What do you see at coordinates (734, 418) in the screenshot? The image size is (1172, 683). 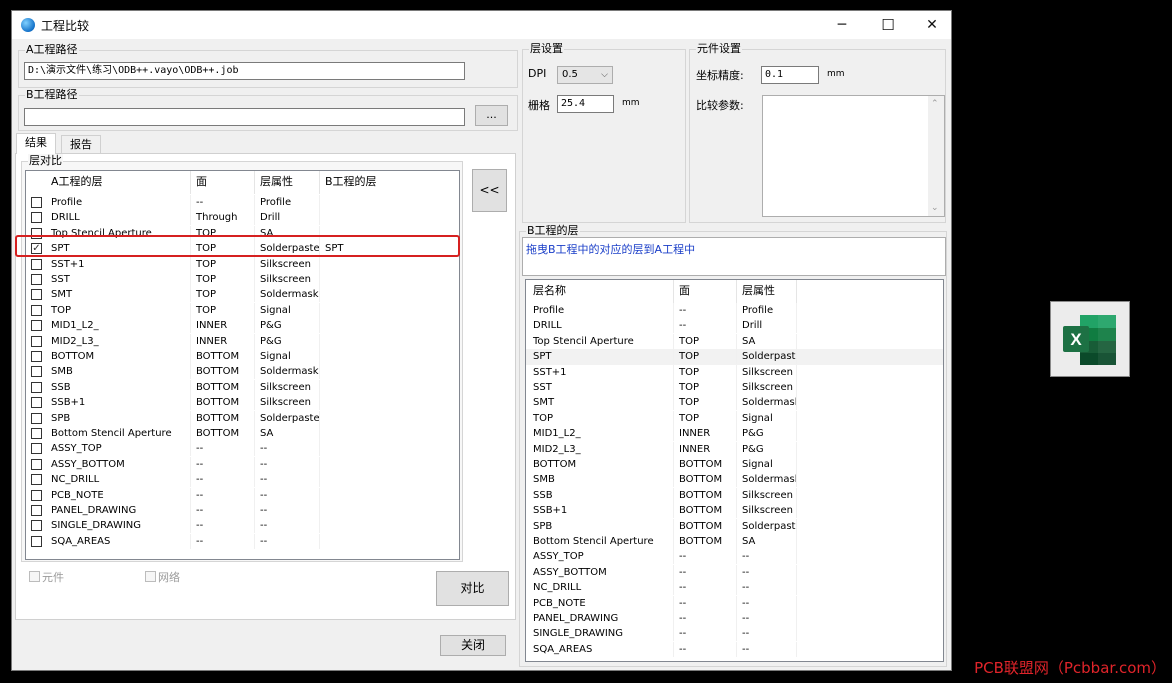 I see `list-item: TOP TOP Signal` at bounding box center [734, 418].